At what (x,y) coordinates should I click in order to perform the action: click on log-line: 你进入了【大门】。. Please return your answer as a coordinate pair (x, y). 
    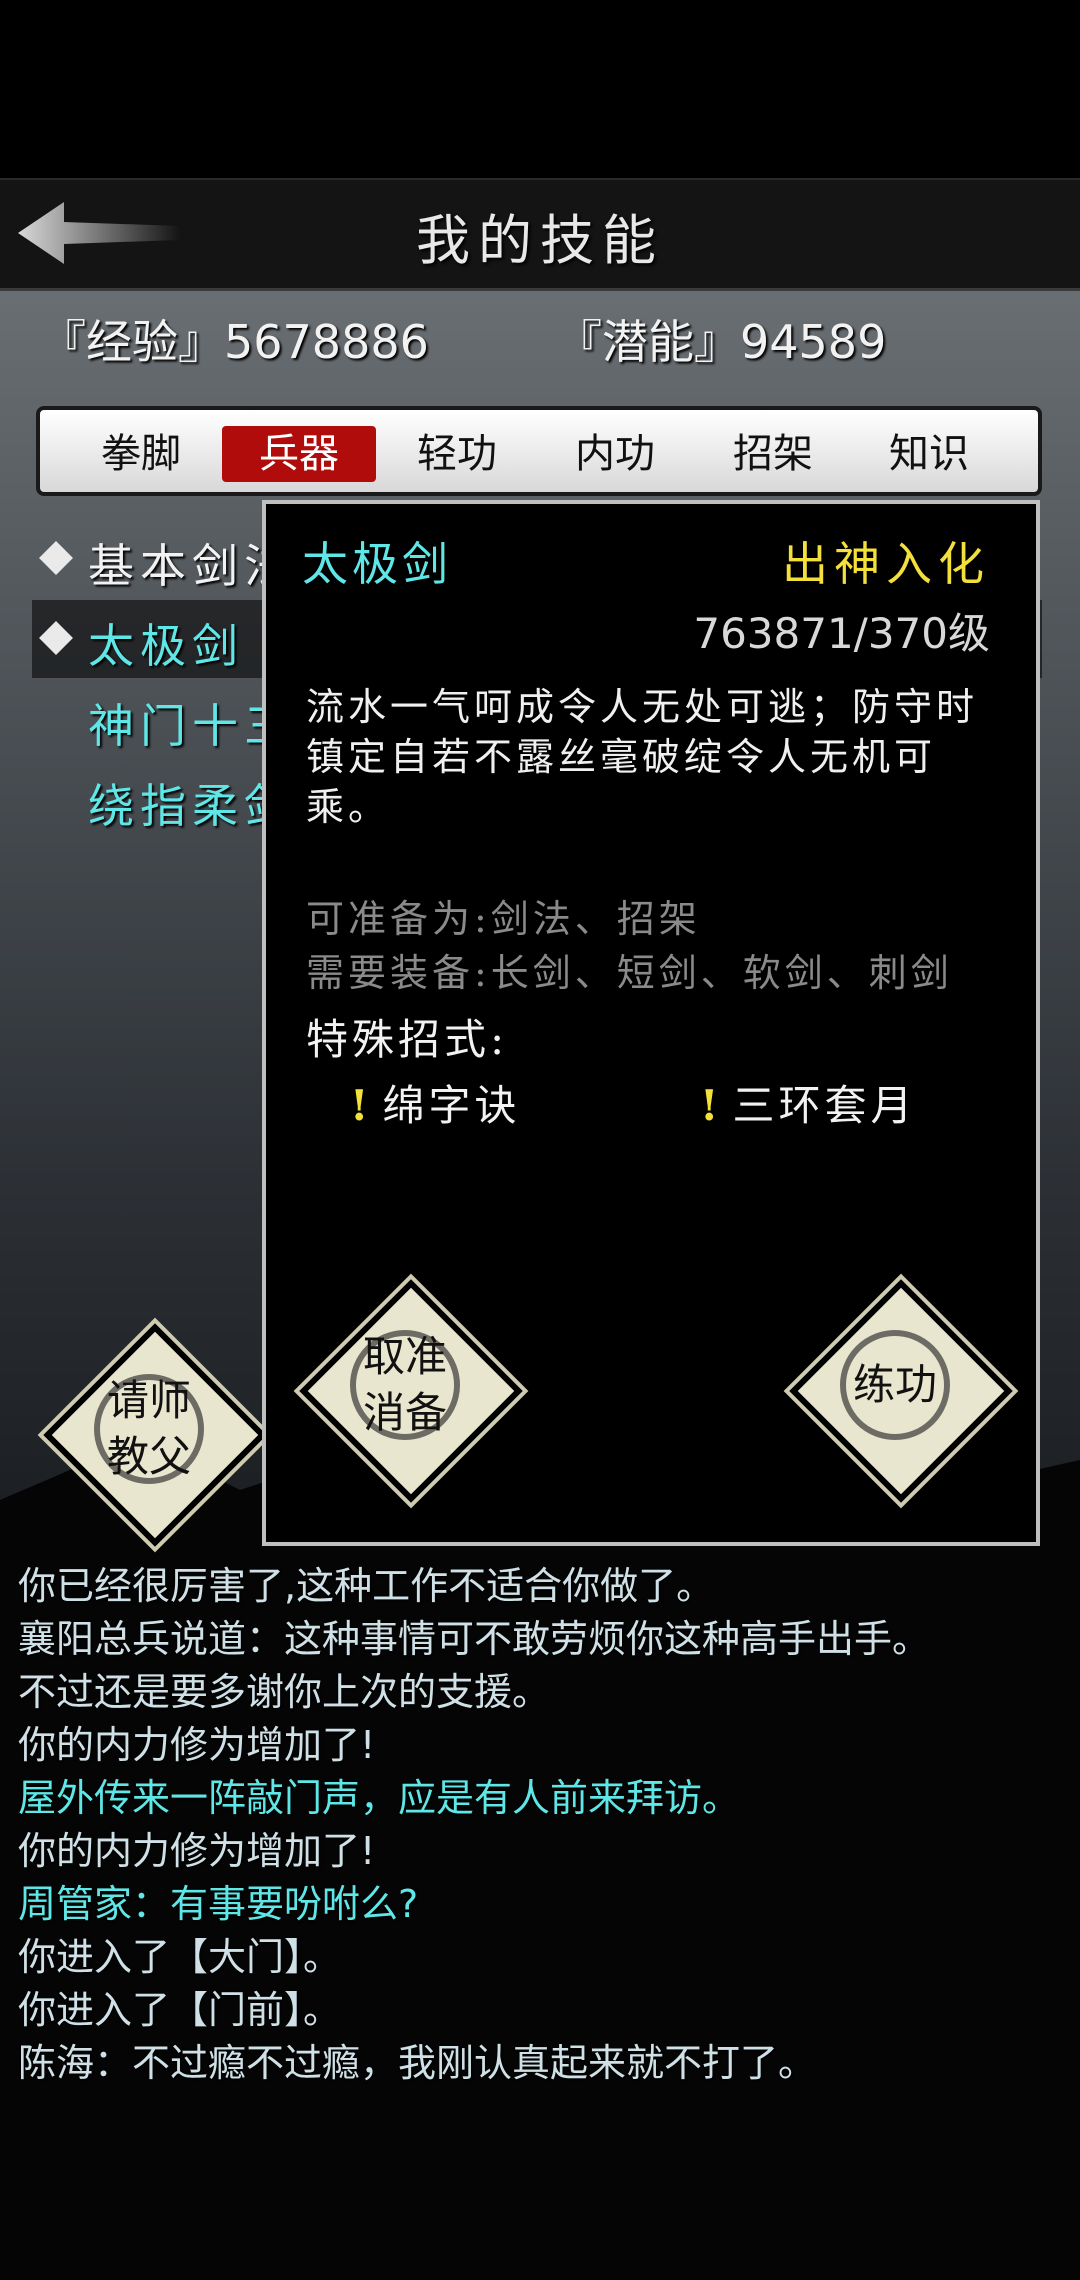
    Looking at the image, I should click on (180, 1957).